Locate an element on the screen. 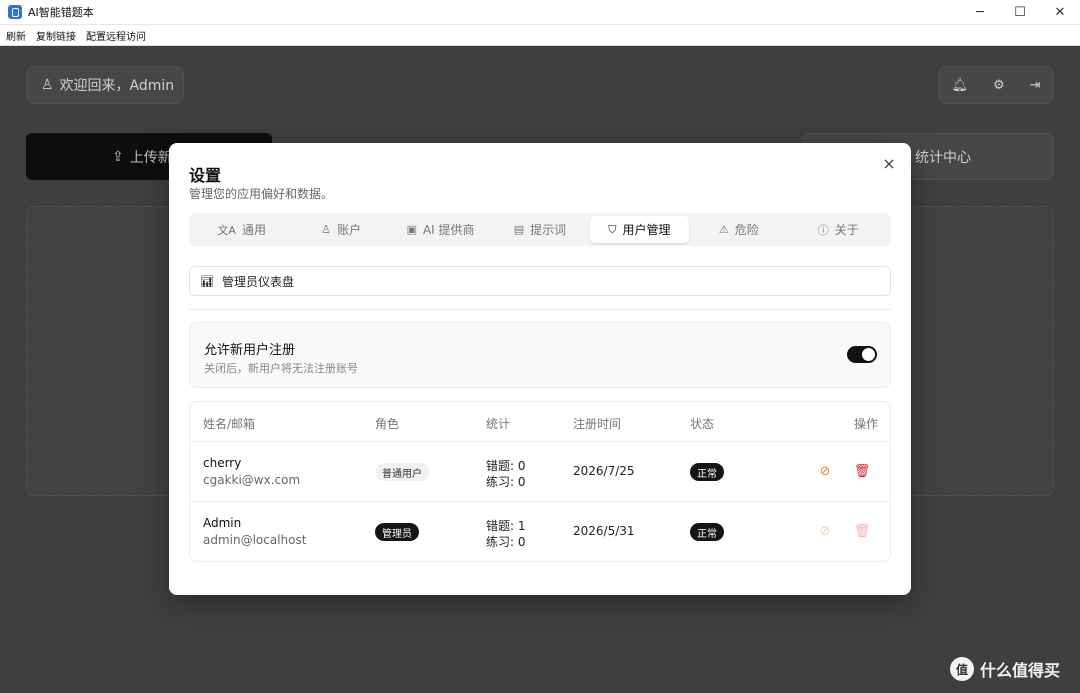 This screenshot has height=693, width=1080. tab-label: 提示词 is located at coordinates (548, 230).